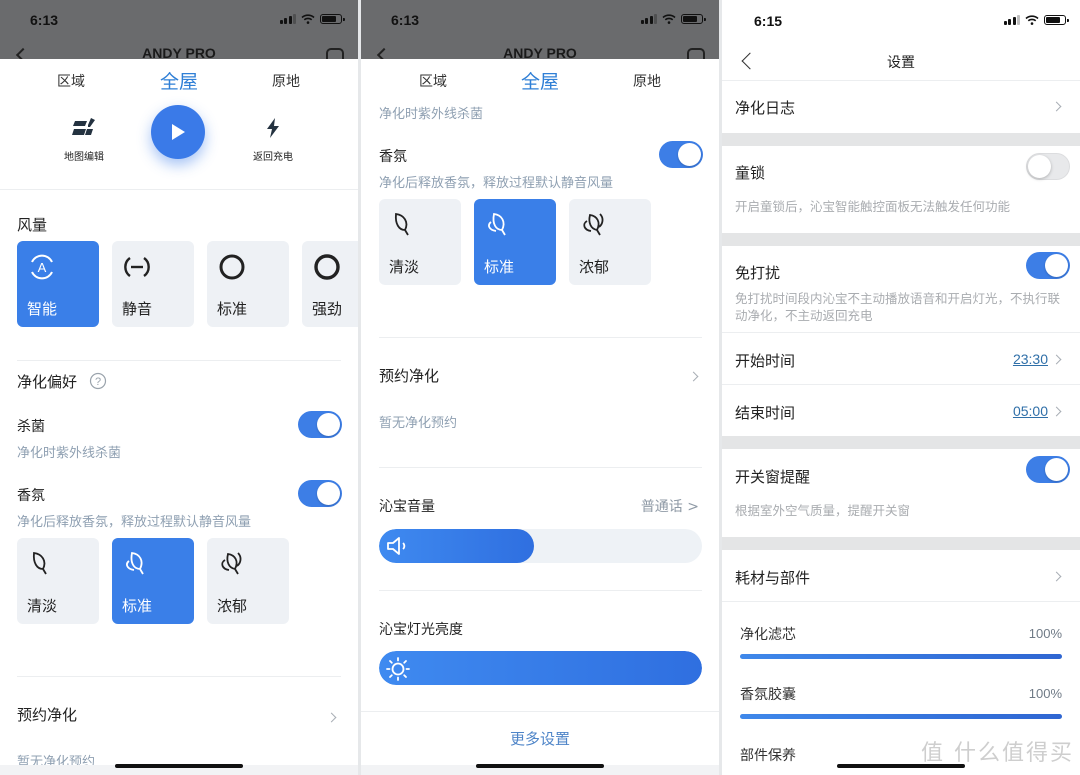 The width and height of the screenshot is (1080, 775). I want to click on brightness-slider, so click(540, 668).